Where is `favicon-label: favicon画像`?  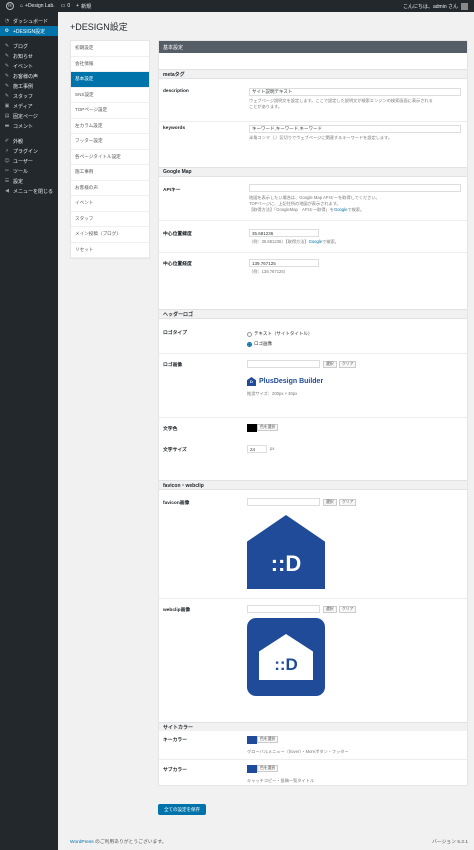
favicon-label: favicon画像 is located at coordinates (176, 503).